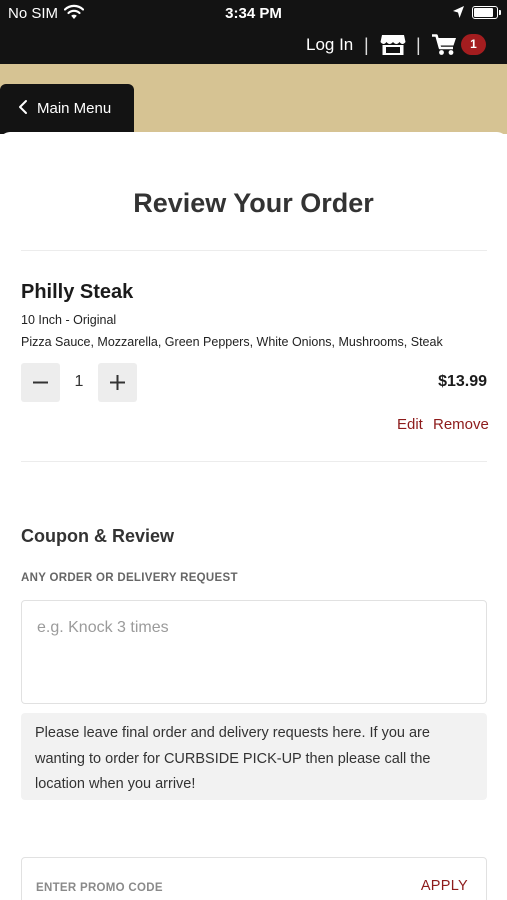 This screenshot has width=507, height=900. Describe the element at coordinates (79, 381) in the screenshot. I see `quantity-value: 1` at that location.